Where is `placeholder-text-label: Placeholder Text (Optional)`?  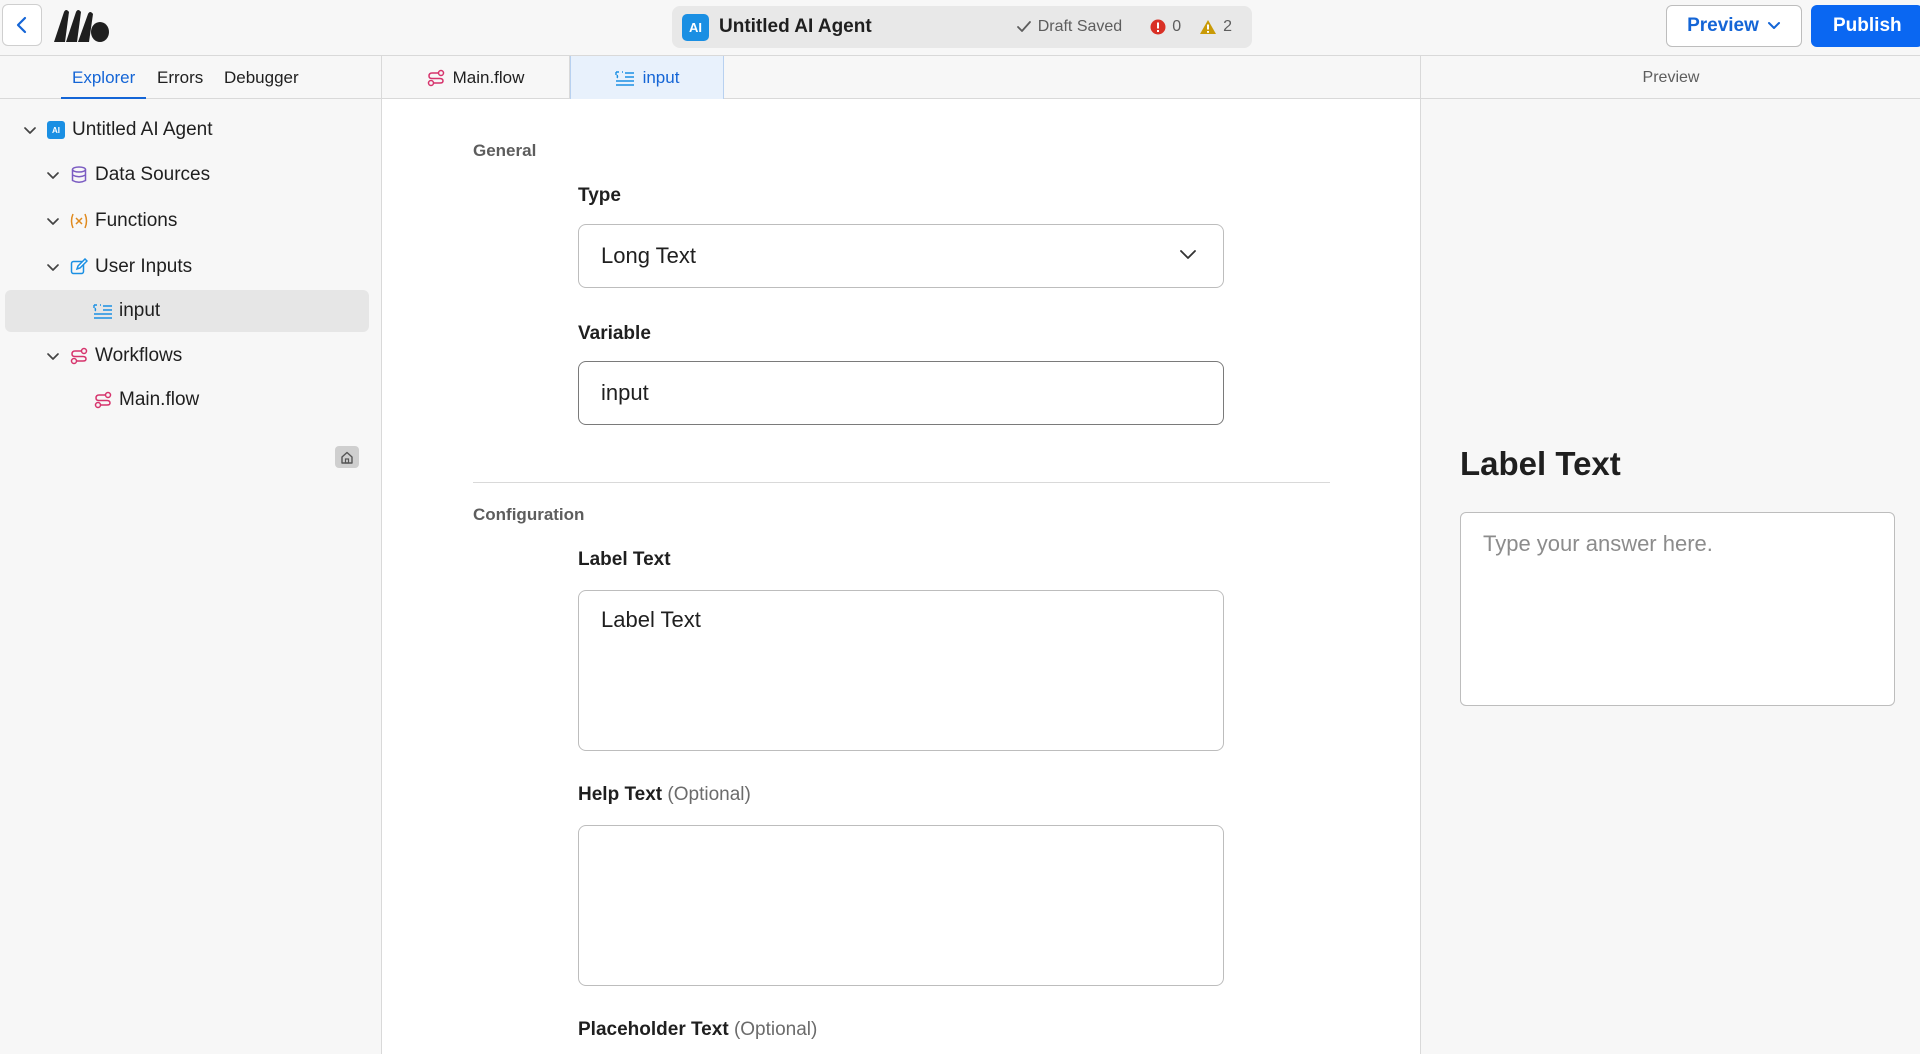
placeholder-text-label: Placeholder Text (Optional) is located at coordinates (697, 1030).